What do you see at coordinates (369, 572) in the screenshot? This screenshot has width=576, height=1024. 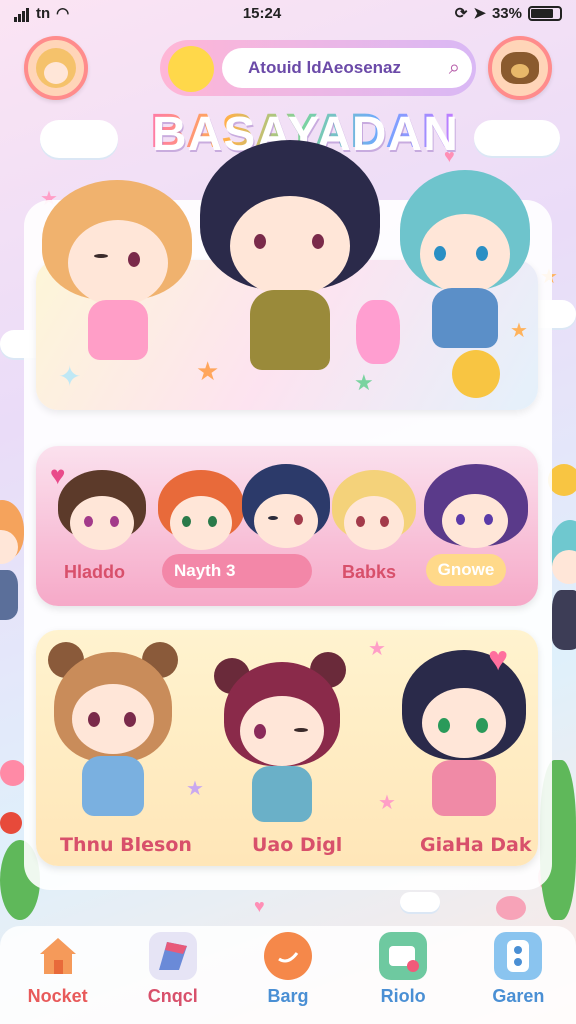 I see `group-label-right: Babks` at bounding box center [369, 572].